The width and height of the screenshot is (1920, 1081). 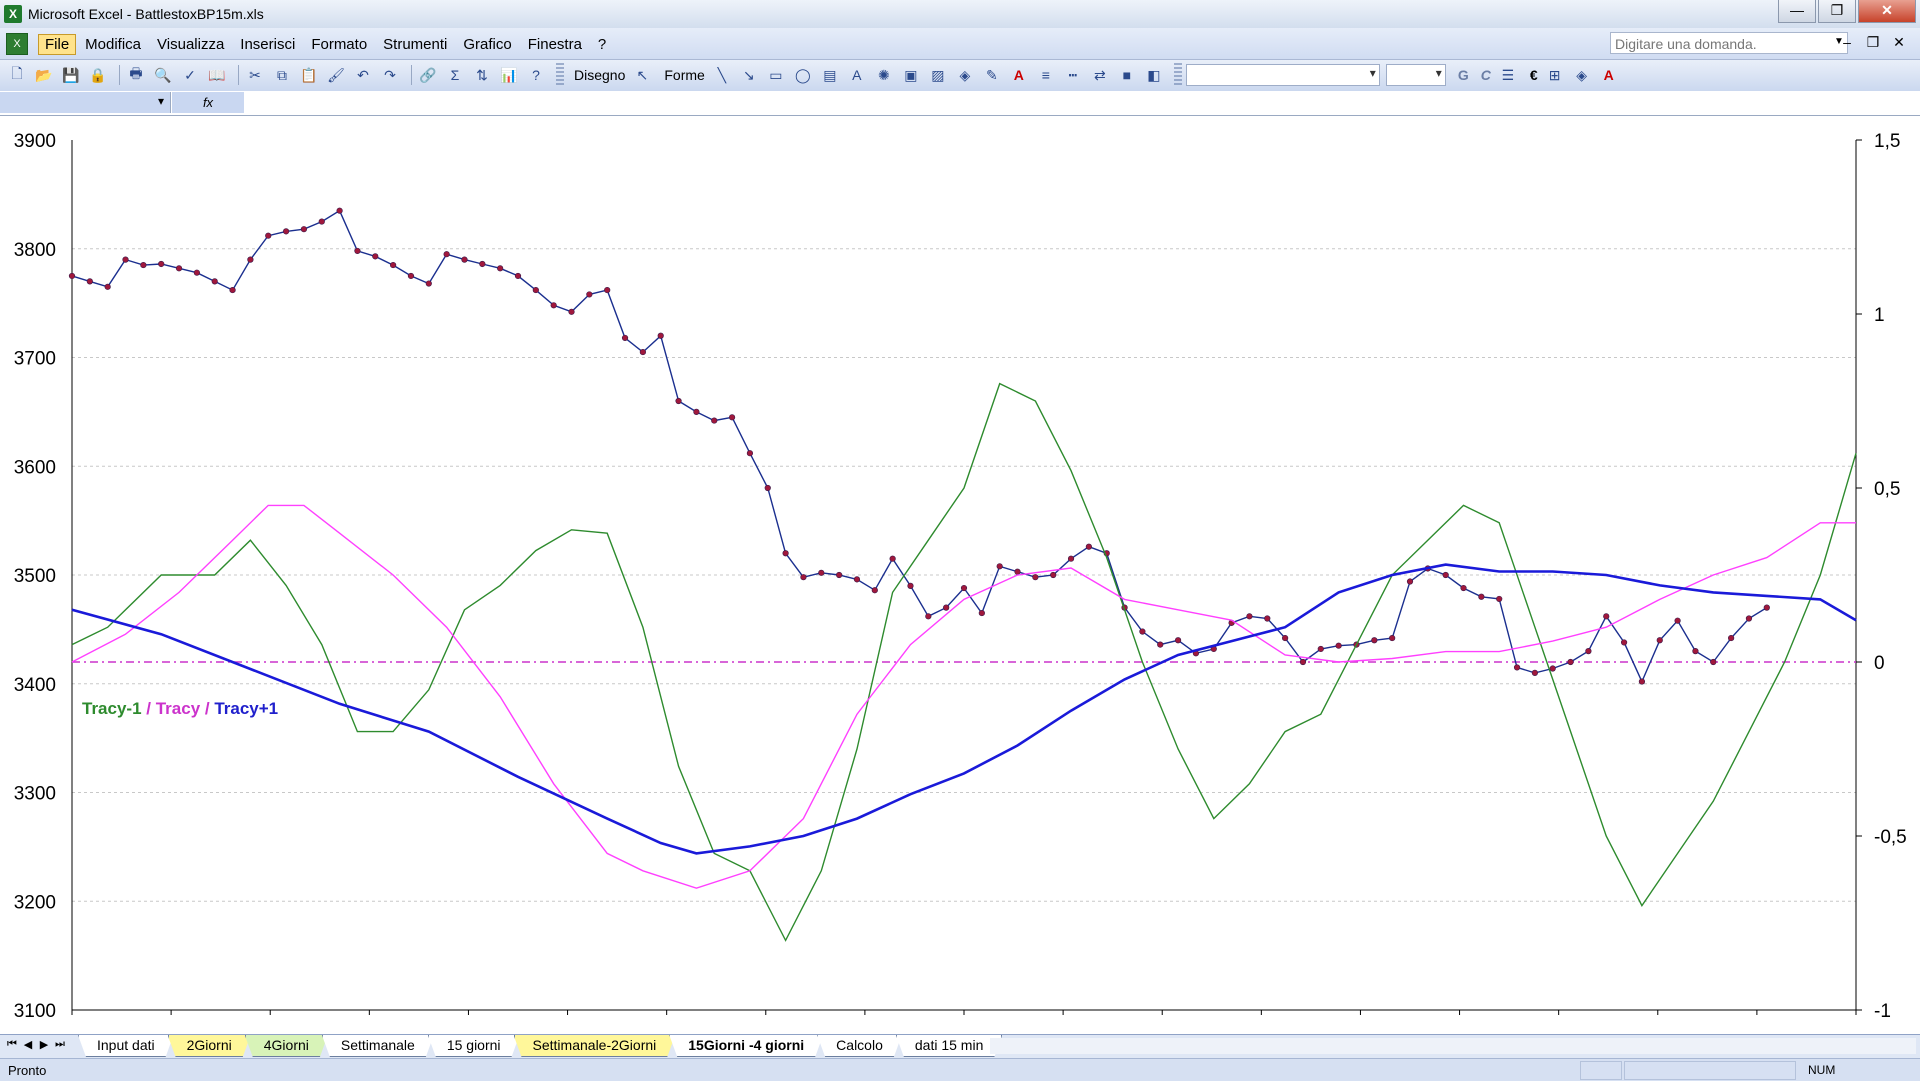 I want to click on copy-icon: ⧉, so click(x=282, y=75).